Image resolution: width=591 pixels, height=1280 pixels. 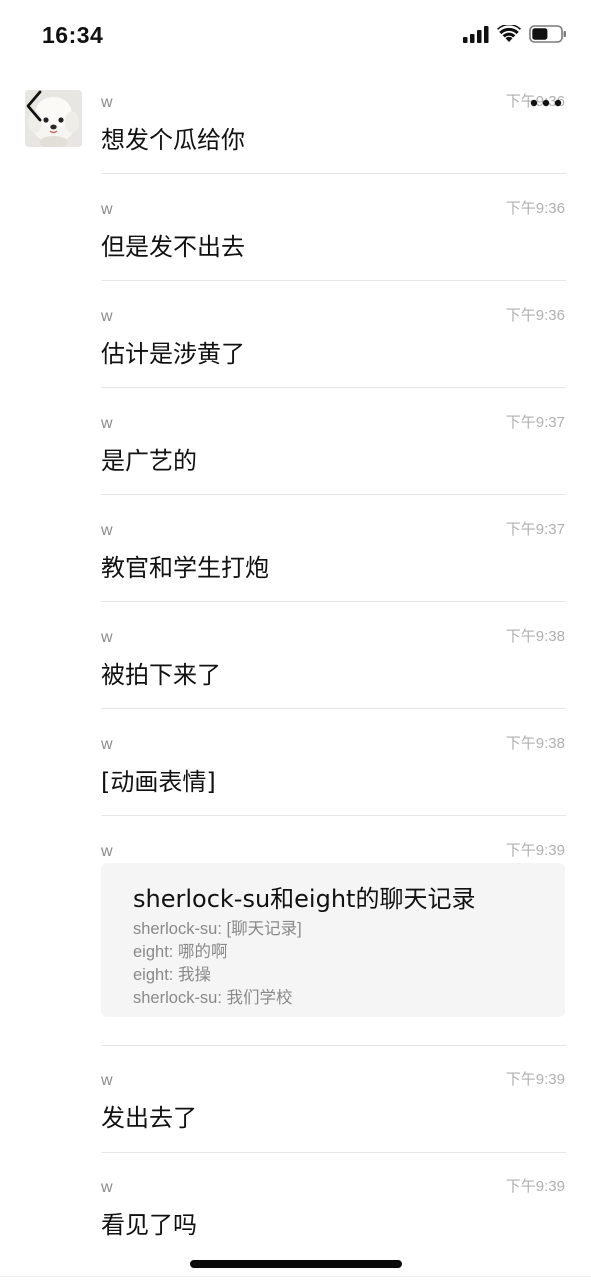 I want to click on back-button, so click(x=37, y=106).